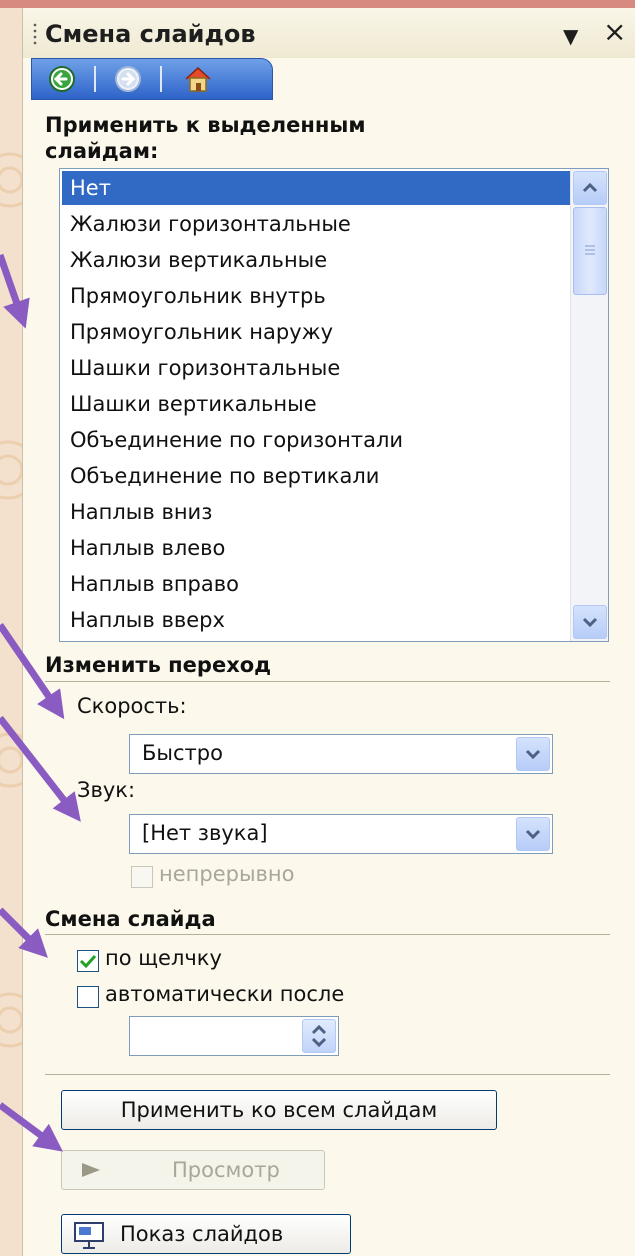  Describe the element at coordinates (132, 706) in the screenshot. I see `speed-label: Скорость:` at that location.